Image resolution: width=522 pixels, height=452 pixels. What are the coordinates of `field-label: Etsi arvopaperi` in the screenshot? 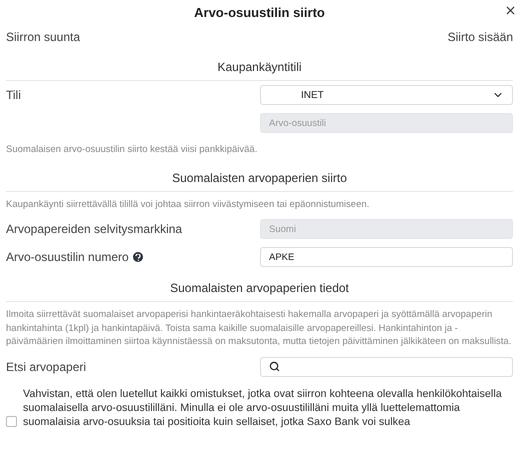 It's located at (47, 367).